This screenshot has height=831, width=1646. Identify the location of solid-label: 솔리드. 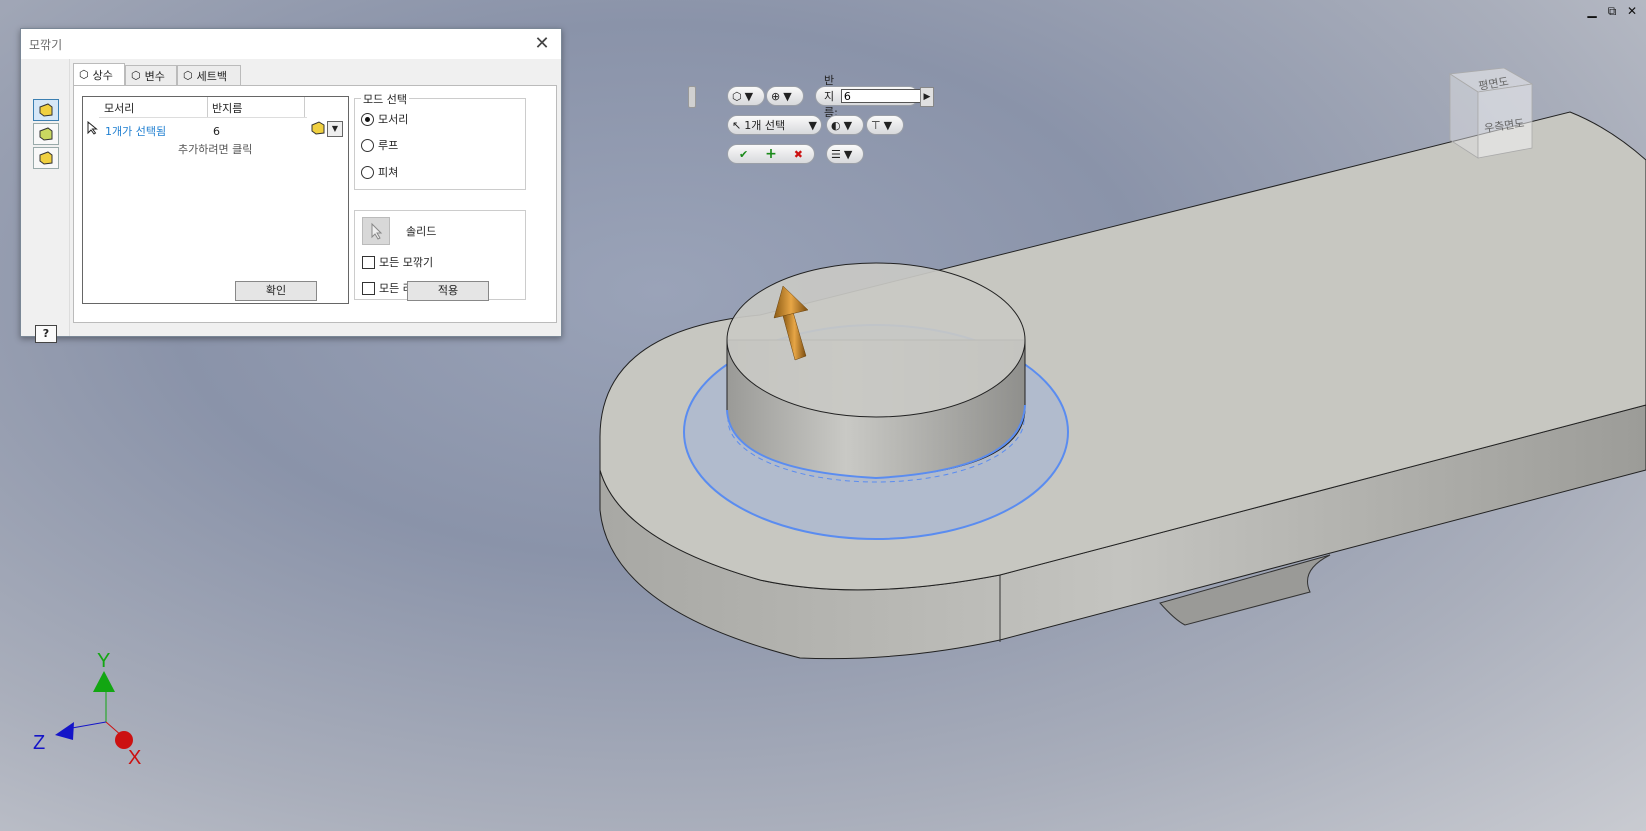
(421, 231).